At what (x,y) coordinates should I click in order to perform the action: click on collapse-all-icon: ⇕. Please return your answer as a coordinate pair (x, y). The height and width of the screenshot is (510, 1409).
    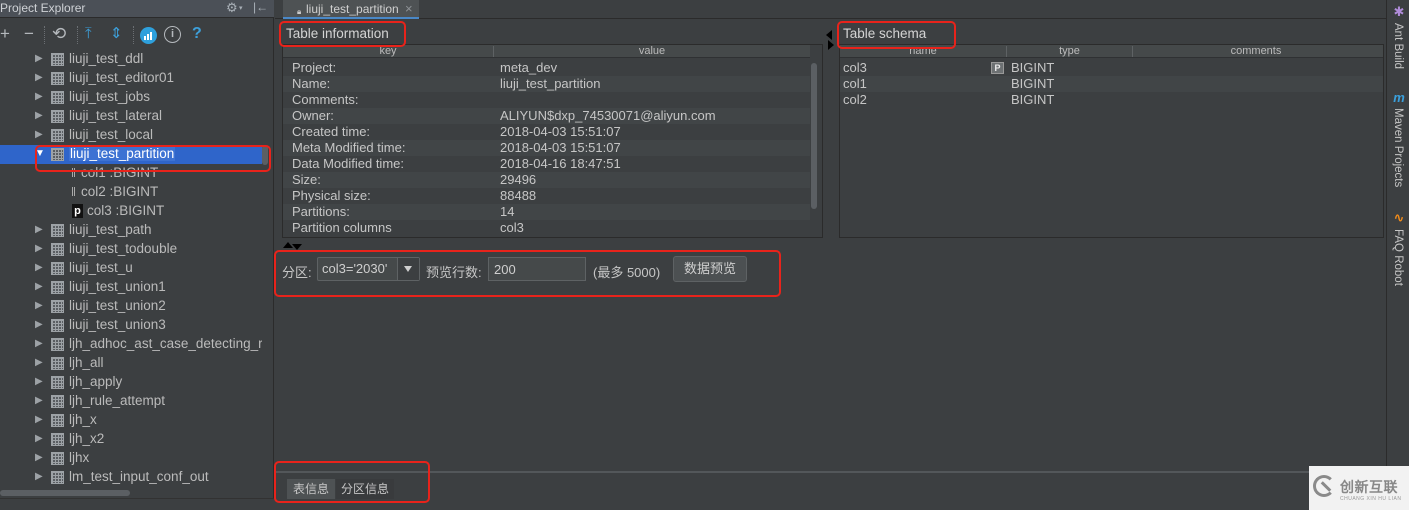
    Looking at the image, I should click on (116, 34).